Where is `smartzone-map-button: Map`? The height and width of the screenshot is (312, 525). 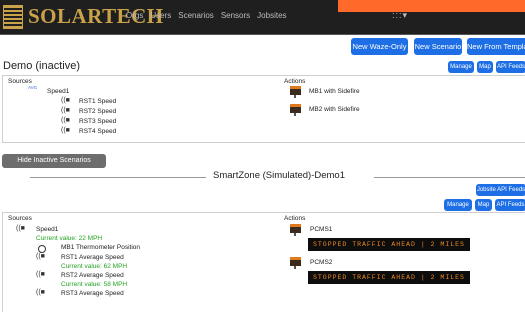 smartzone-map-button: Map is located at coordinates (483, 205).